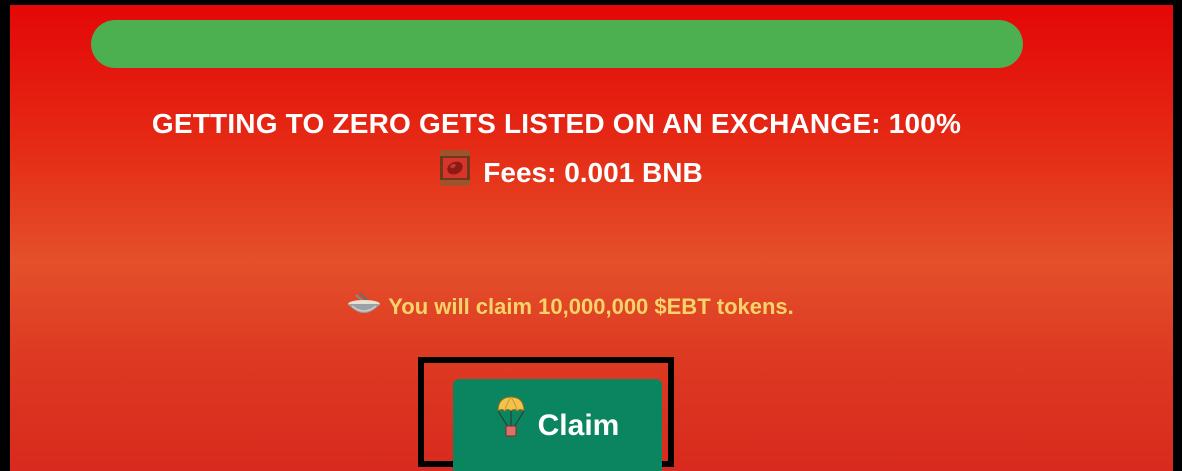 The height and width of the screenshot is (471, 1182). I want to click on claim-amount-info: You will claim 10,000,000 $EBT tokens., so click(570, 307).